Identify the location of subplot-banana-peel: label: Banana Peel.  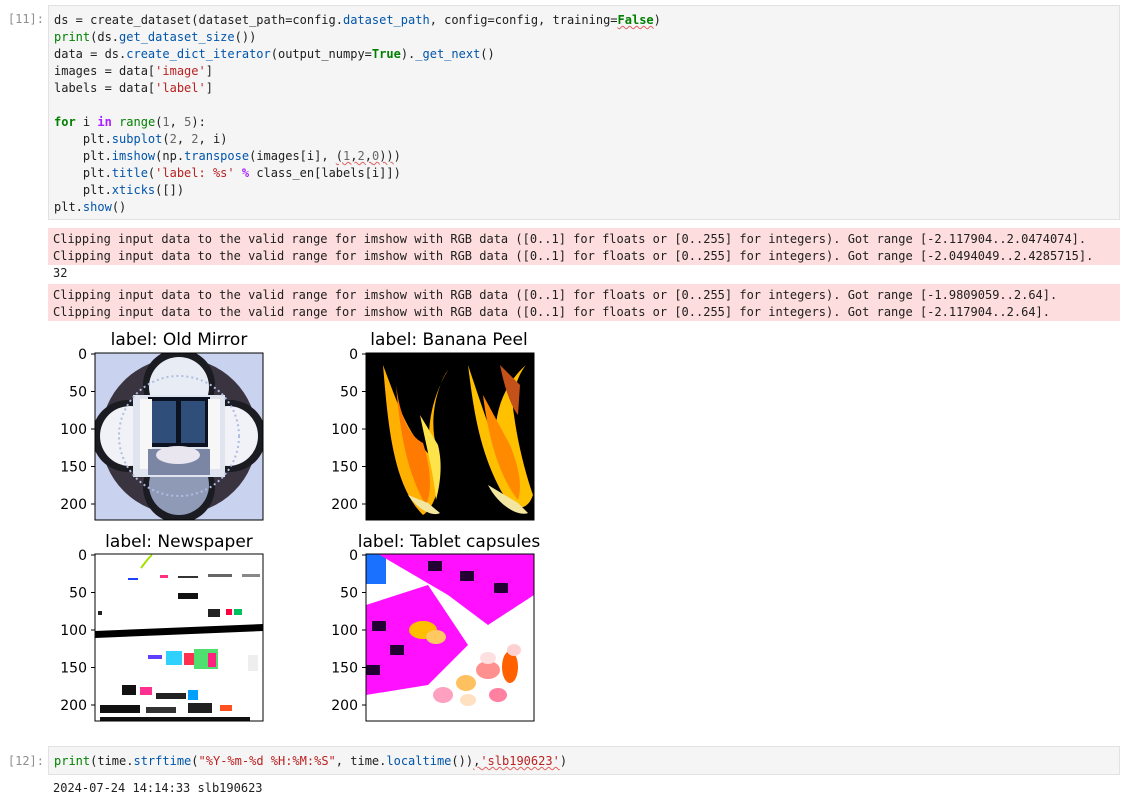
(450, 425).